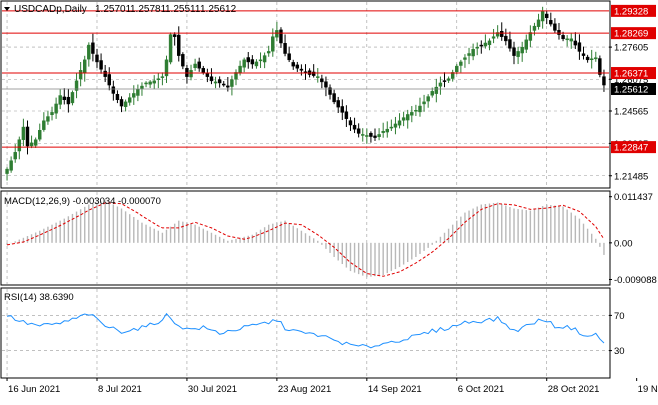  I want to click on ohlc-open: 1.25701, so click(113, 9).